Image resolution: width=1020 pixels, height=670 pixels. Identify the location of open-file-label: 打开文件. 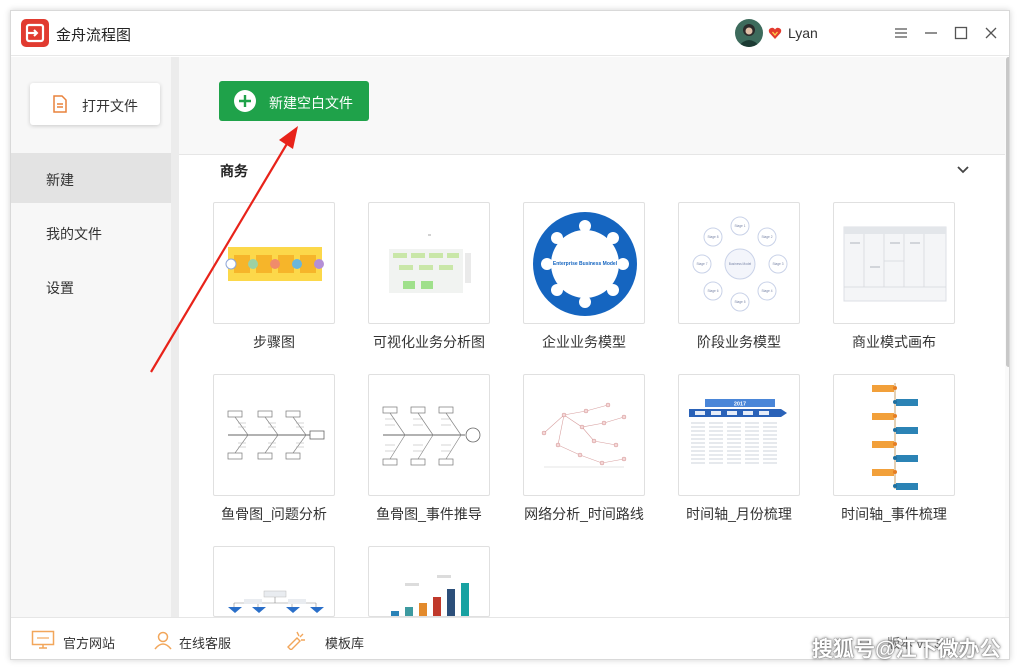
(110, 106).